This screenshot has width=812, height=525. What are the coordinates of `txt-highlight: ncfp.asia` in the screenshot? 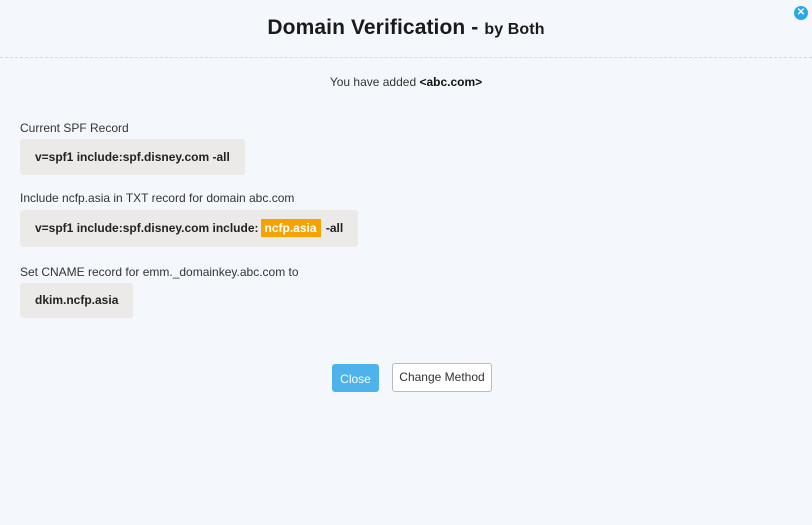 It's located at (290, 228).